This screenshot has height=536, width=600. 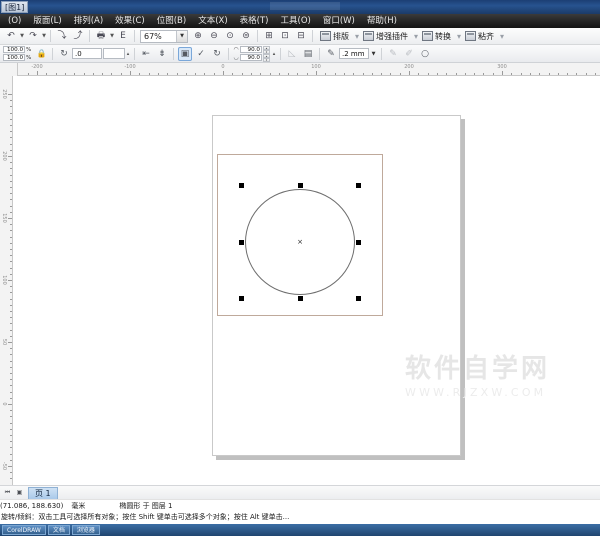 What do you see at coordinates (241, 242) in the screenshot?
I see `selection-handle-w` at bounding box center [241, 242].